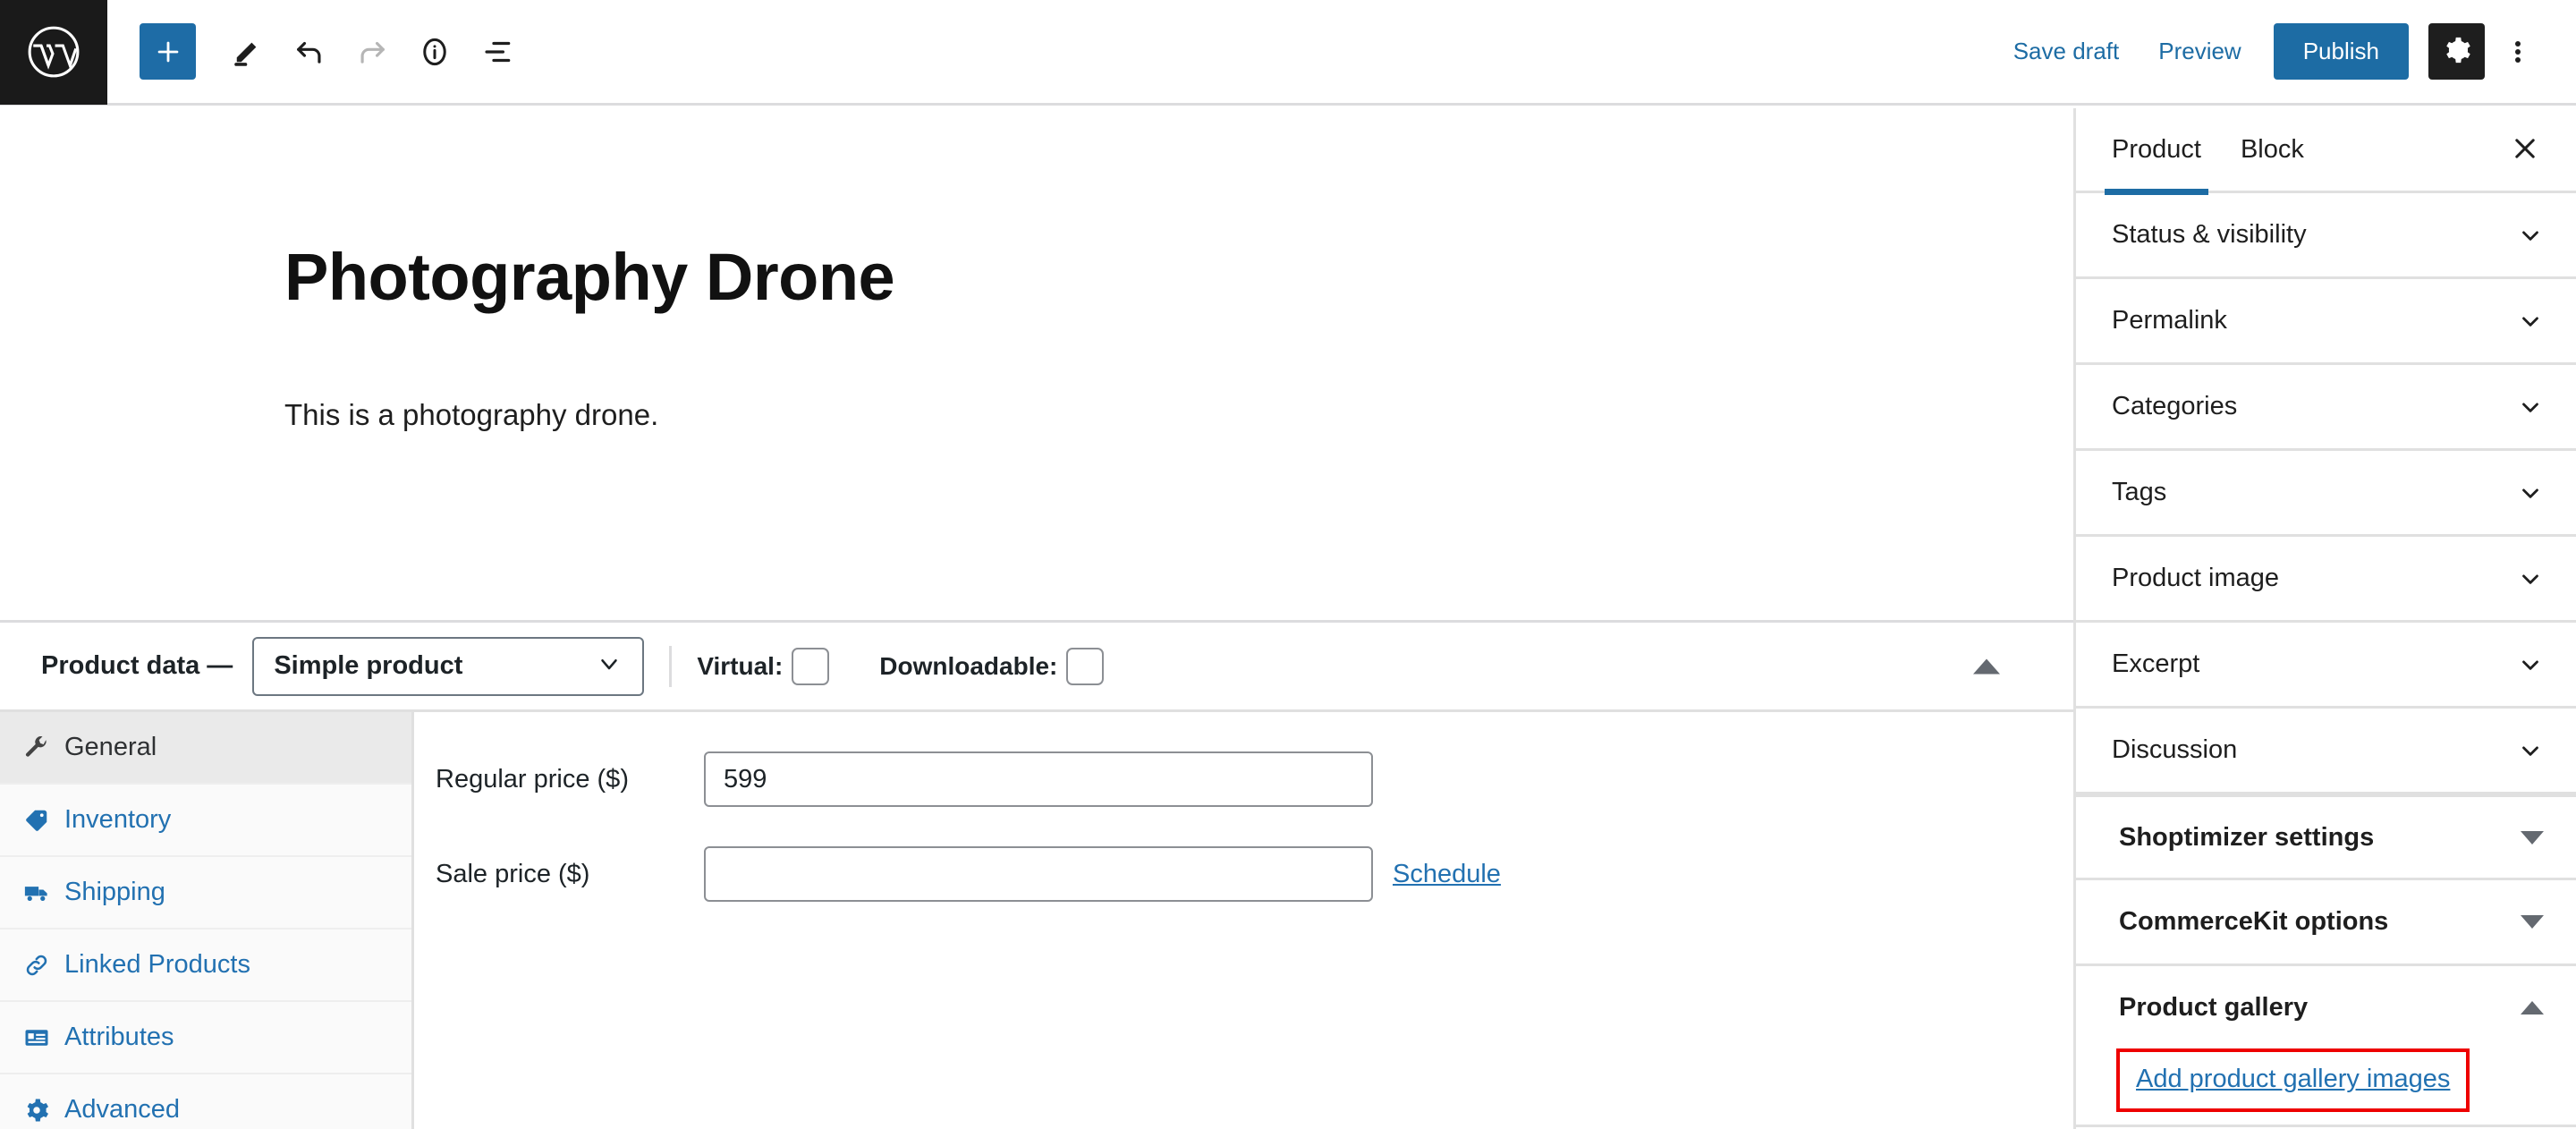 The image size is (2576, 1129). What do you see at coordinates (2326, 236) in the screenshot?
I see `sidebar-panel-status-visibility: Status & visibility` at bounding box center [2326, 236].